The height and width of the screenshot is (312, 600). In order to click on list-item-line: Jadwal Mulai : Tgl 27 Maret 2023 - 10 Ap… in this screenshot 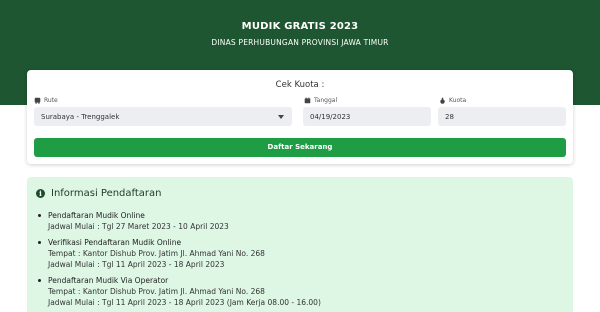, I will do `click(138, 226)`.